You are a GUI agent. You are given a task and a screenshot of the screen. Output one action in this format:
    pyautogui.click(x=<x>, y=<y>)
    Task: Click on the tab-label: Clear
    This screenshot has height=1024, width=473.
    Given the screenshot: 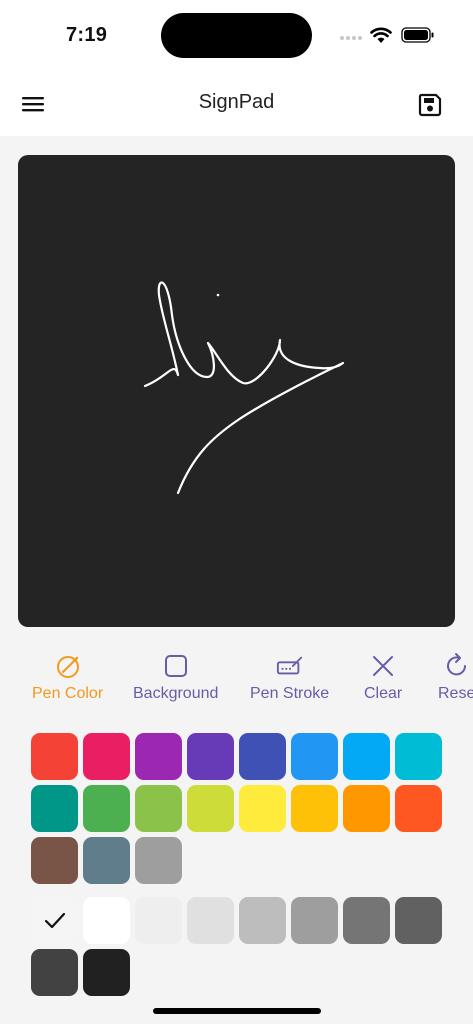 What is the action you would take?
    pyautogui.click(x=383, y=693)
    